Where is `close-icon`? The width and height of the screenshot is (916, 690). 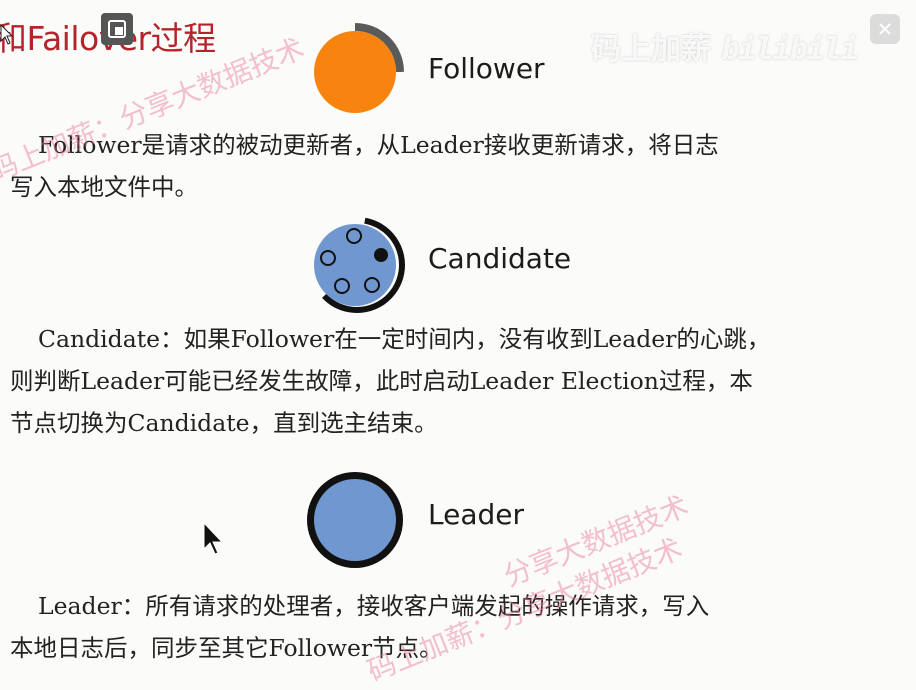
close-icon is located at coordinates (885, 29).